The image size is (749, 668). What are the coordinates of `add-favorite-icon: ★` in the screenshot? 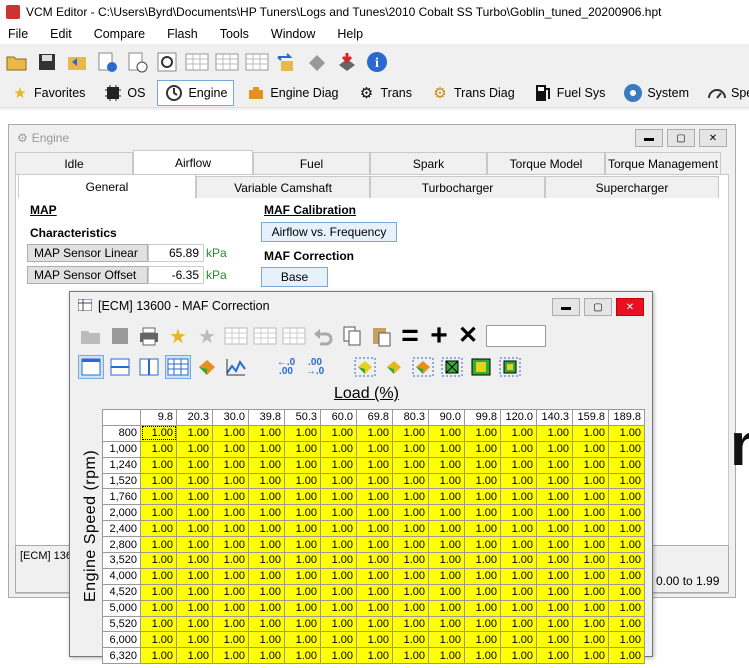 It's located at (178, 336).